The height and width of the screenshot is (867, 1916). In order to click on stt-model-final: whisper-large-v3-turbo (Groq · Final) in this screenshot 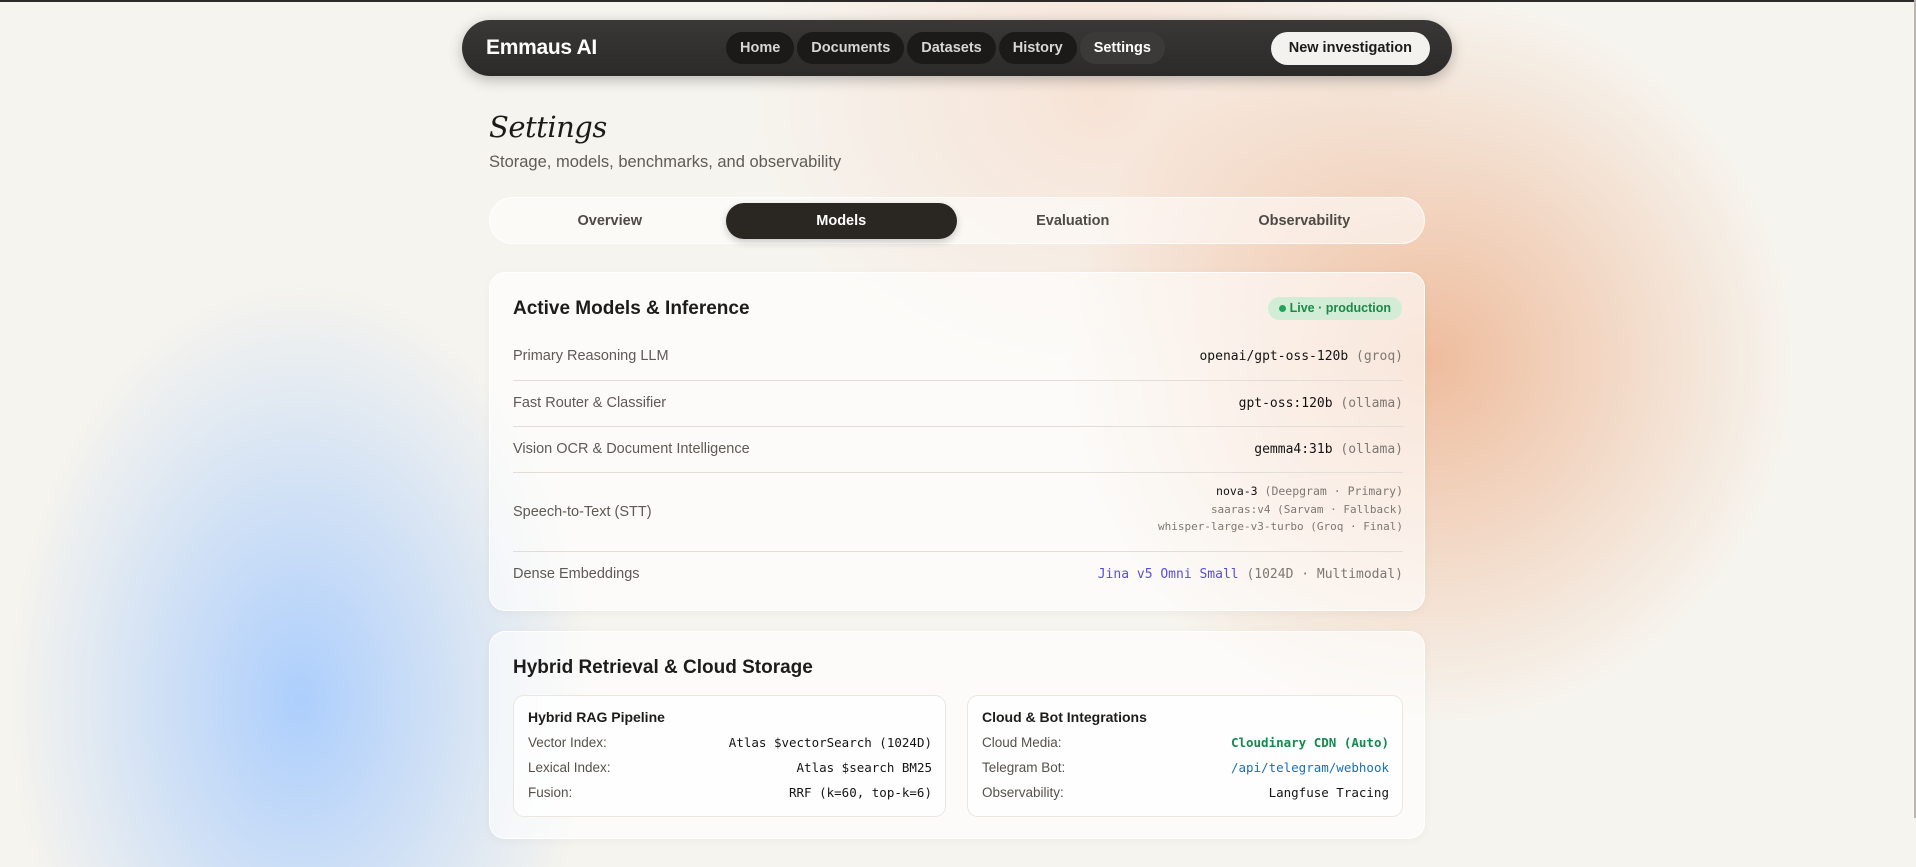, I will do `click(1280, 526)`.